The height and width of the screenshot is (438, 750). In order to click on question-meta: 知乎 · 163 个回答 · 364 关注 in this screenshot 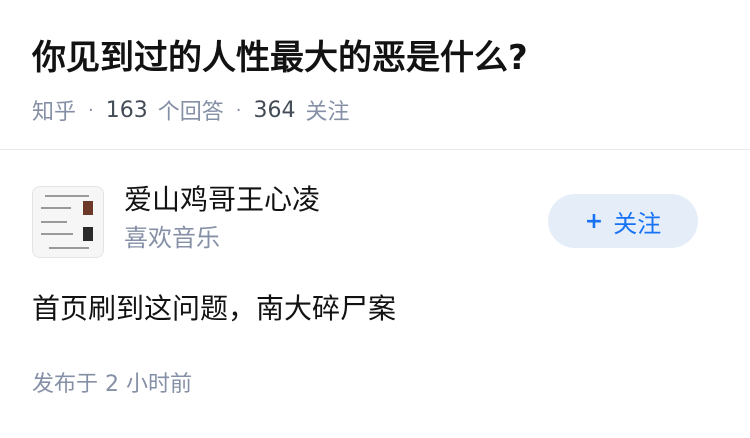, I will do `click(191, 110)`.